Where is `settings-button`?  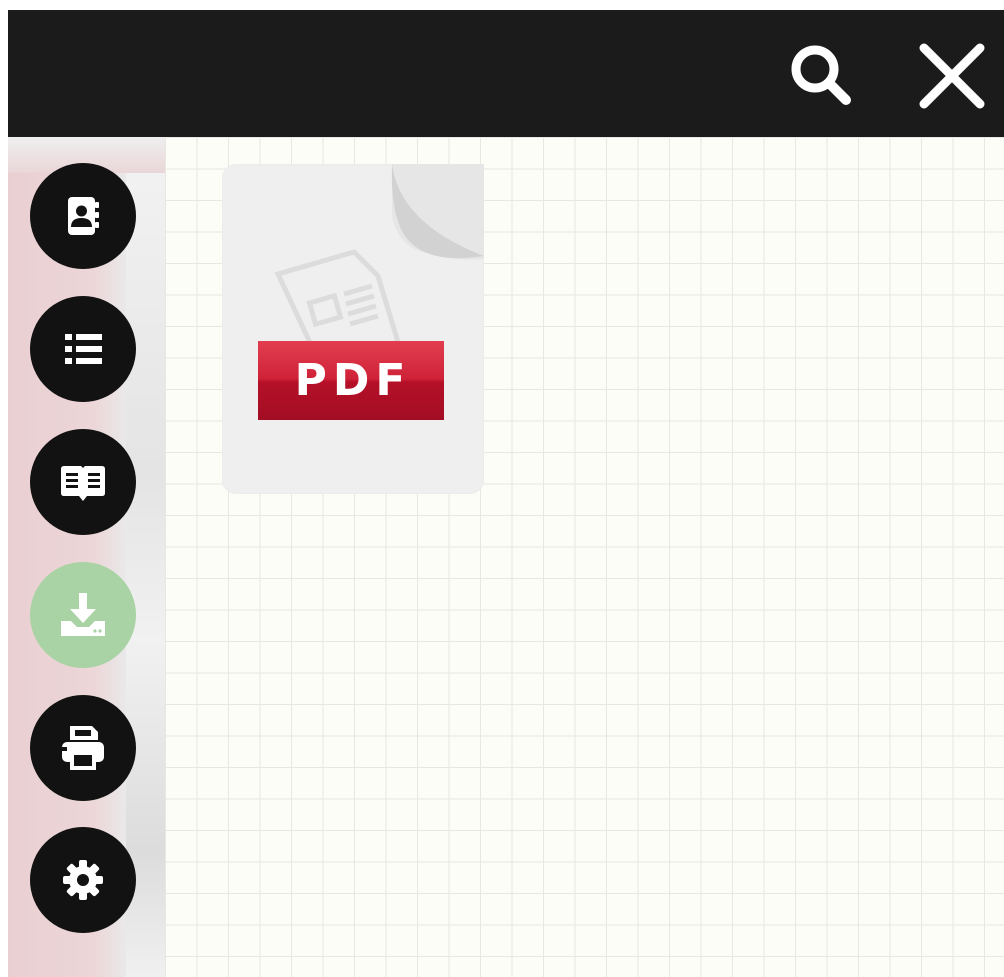
settings-button is located at coordinates (83, 880).